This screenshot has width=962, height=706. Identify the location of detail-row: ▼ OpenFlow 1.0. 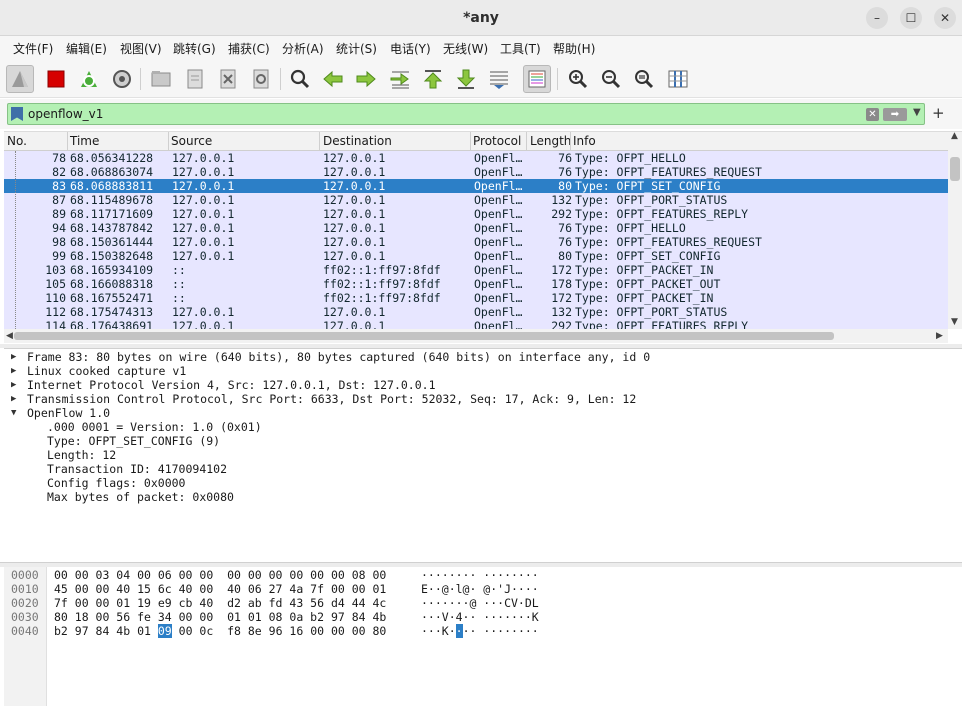
(479, 413).